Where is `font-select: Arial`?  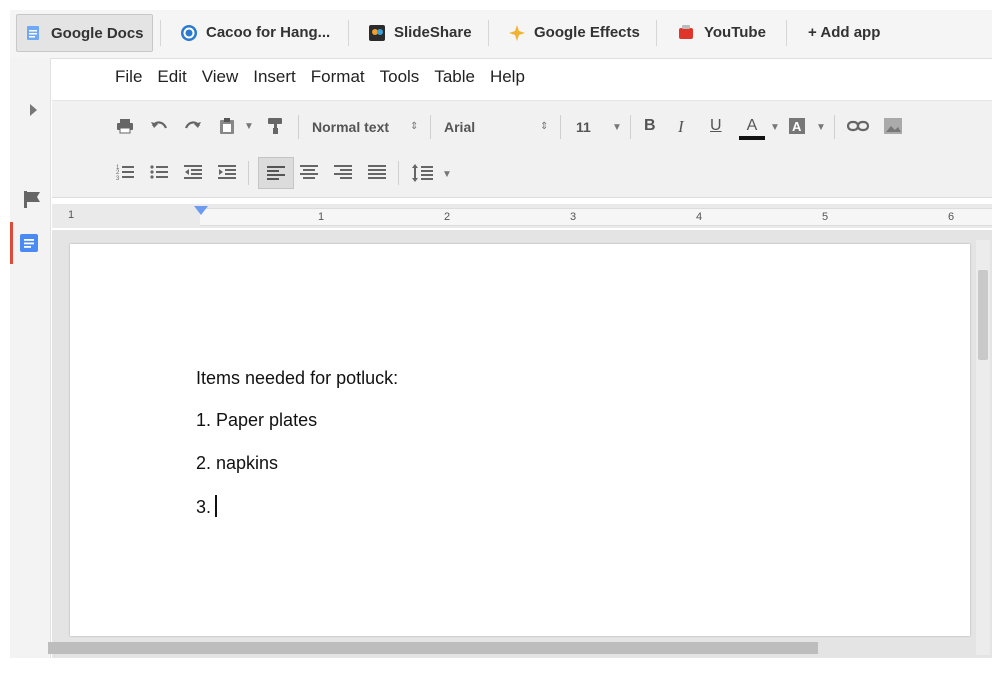 font-select: Arial is located at coordinates (459, 127).